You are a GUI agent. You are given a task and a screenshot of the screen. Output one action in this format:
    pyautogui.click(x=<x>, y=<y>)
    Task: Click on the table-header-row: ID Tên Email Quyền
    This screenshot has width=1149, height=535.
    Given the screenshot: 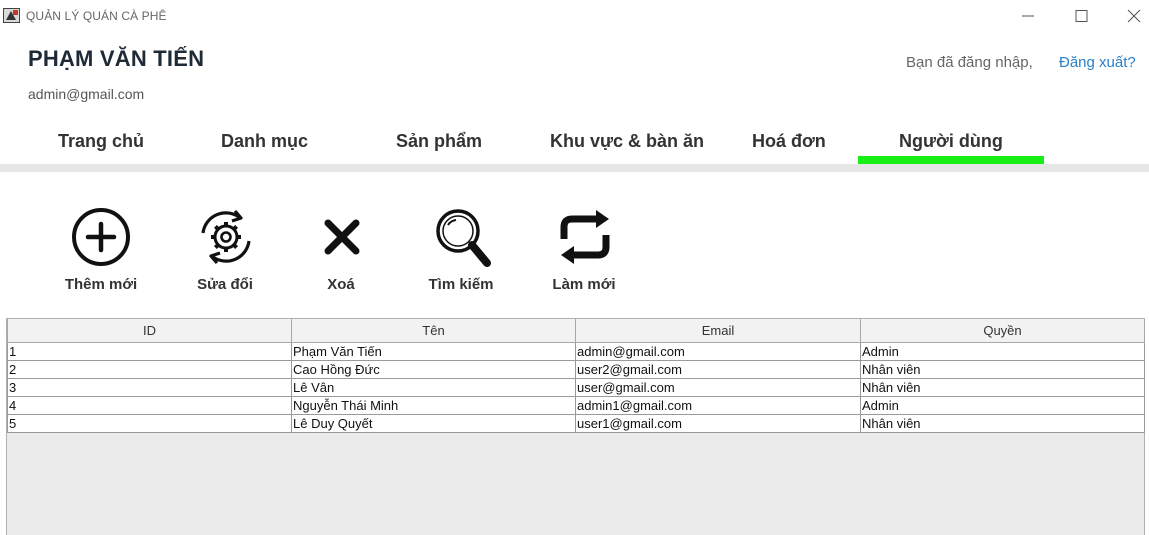 What is the action you would take?
    pyautogui.click(x=576, y=331)
    